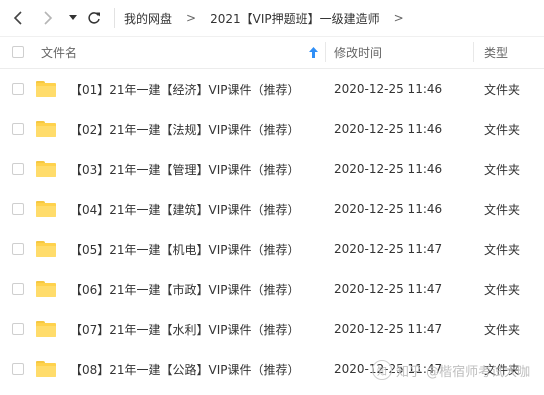 This screenshot has height=395, width=544. What do you see at coordinates (185, 329) in the screenshot?
I see `file-name: 【07】21年一建【水利】VIP课件（推荐）` at bounding box center [185, 329].